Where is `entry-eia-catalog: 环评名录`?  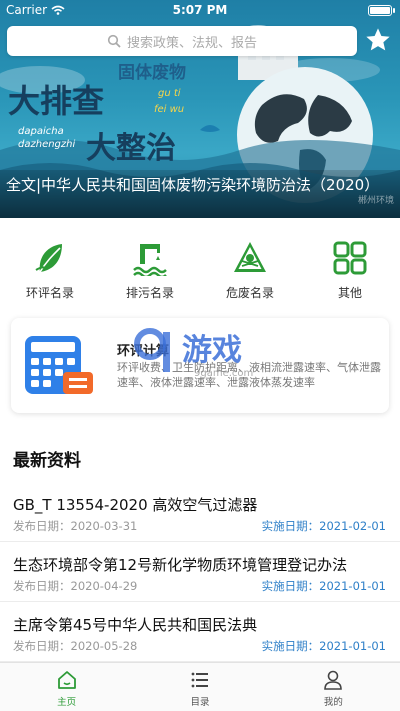 entry-eia-catalog: 环评名录 is located at coordinates (50, 269).